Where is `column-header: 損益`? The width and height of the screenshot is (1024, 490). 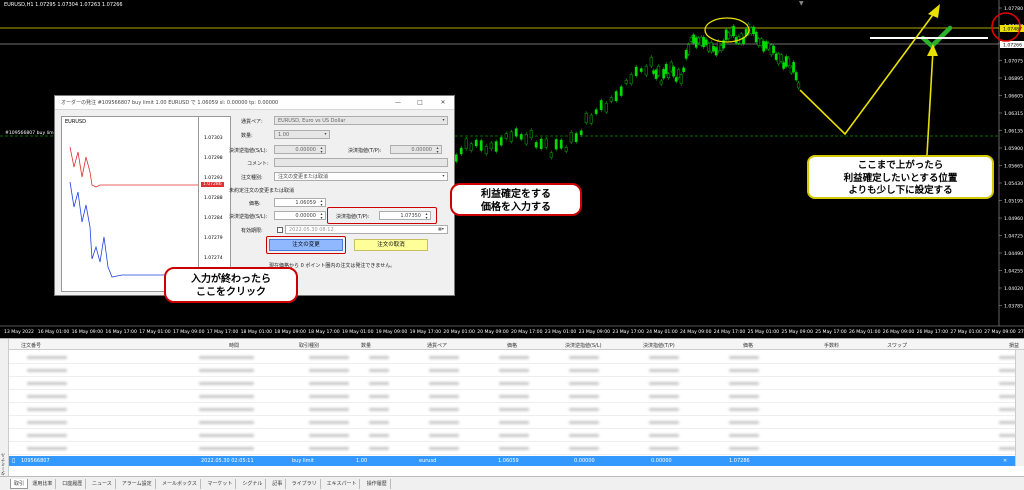
column-header: 損益 is located at coordinates (1014, 345).